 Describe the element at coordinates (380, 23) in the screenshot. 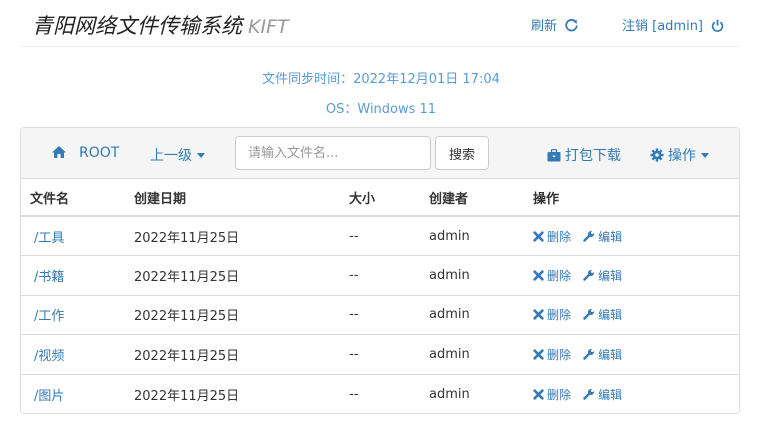

I see `header: 青阳网络文件传输系统 KIFT 刷新 注销 [admin]` at that location.